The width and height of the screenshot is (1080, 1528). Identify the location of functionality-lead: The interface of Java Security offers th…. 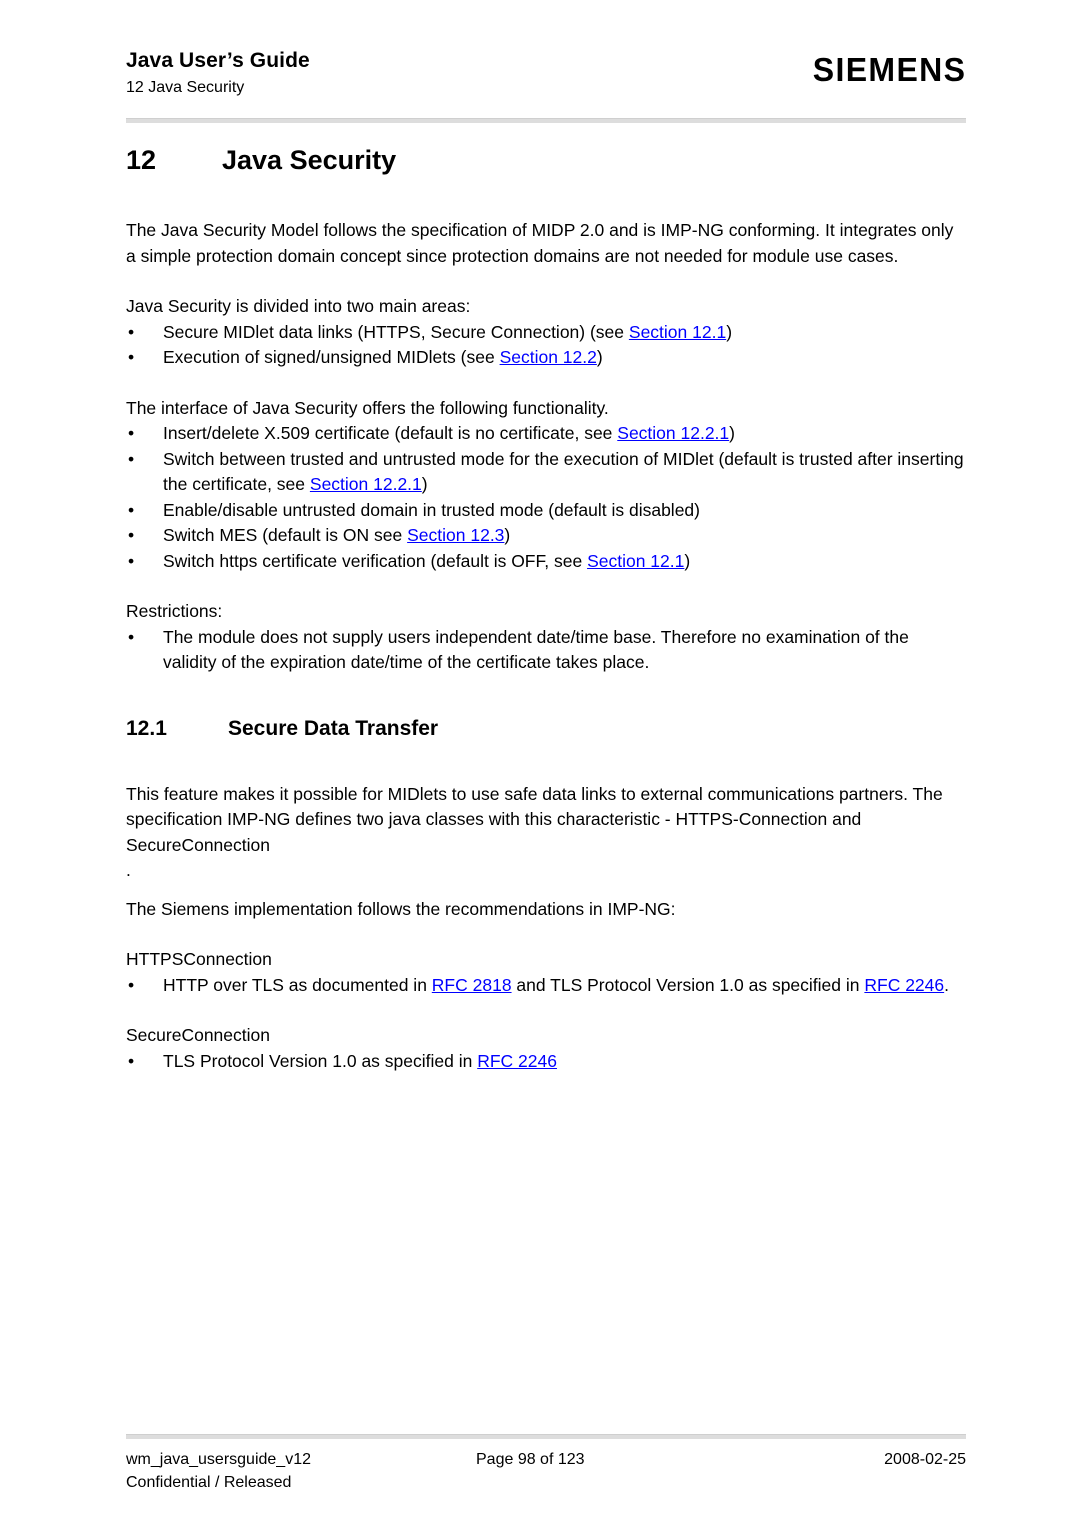
(367, 407).